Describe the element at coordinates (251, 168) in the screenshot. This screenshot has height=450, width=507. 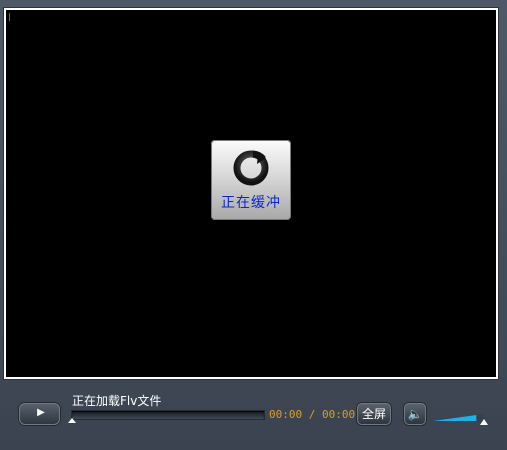
I see `refresh-icon` at that location.